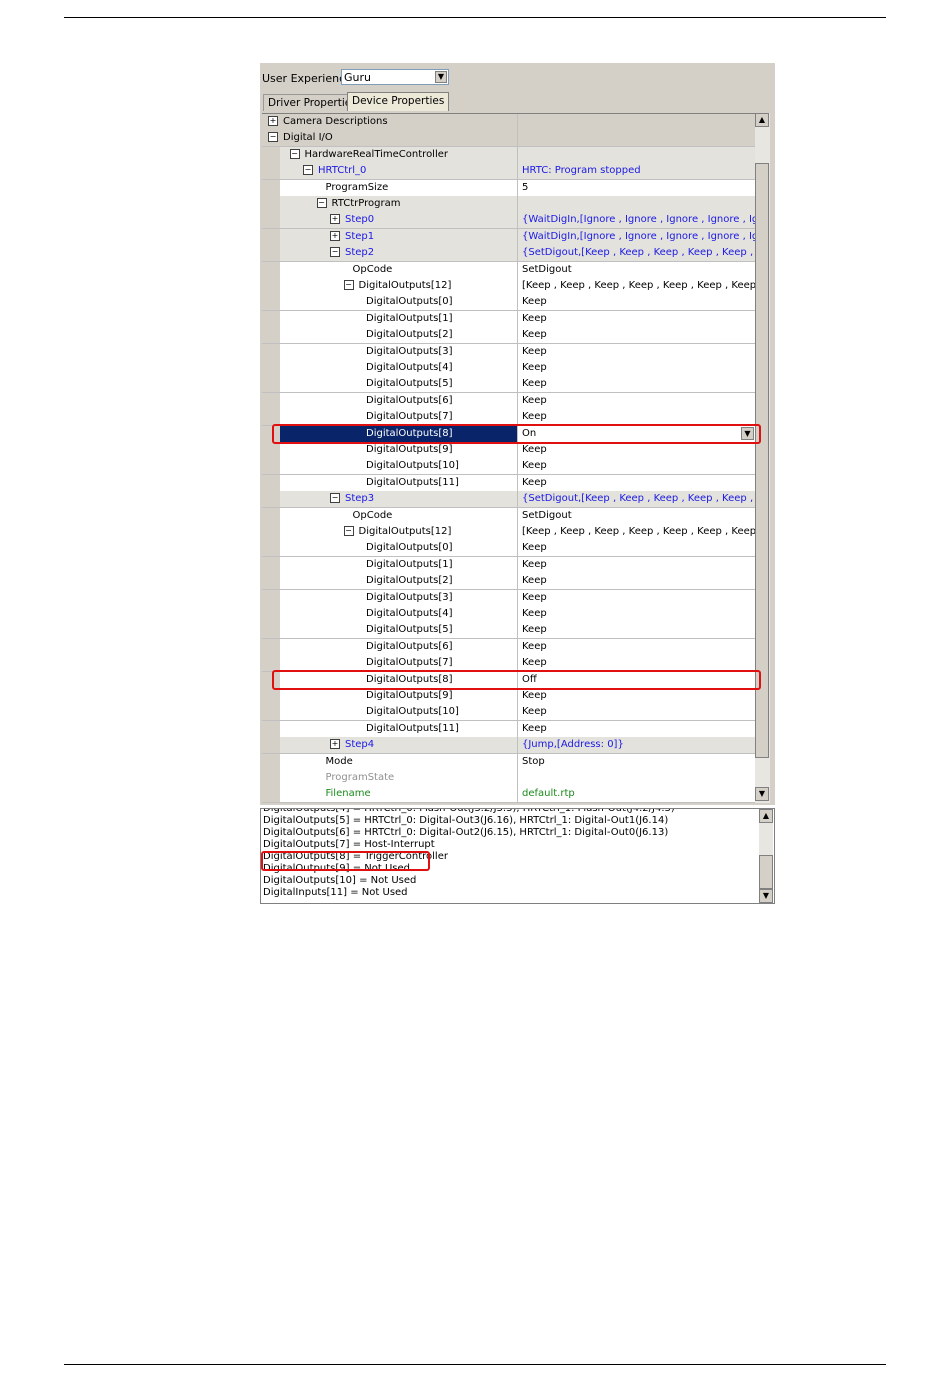 The height and width of the screenshot is (1397, 950). I want to click on grid-scrollbar: ▲ ▼, so click(762, 458).